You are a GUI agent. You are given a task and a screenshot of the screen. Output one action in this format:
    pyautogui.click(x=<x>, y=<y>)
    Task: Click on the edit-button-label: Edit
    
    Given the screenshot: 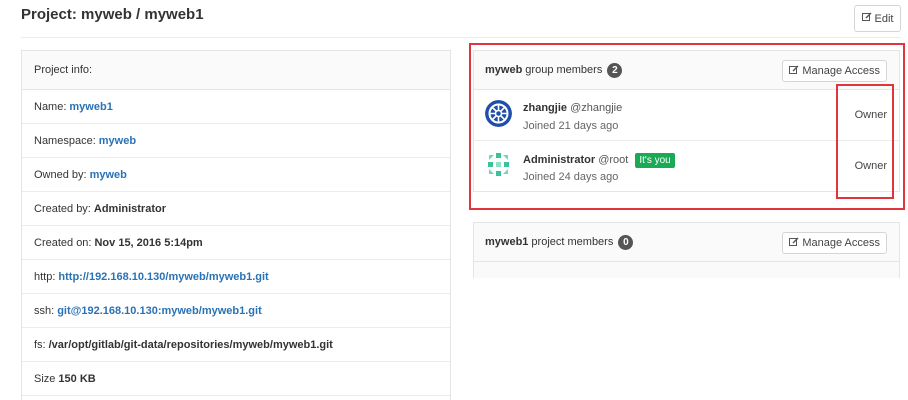 What is the action you would take?
    pyautogui.click(x=884, y=18)
    